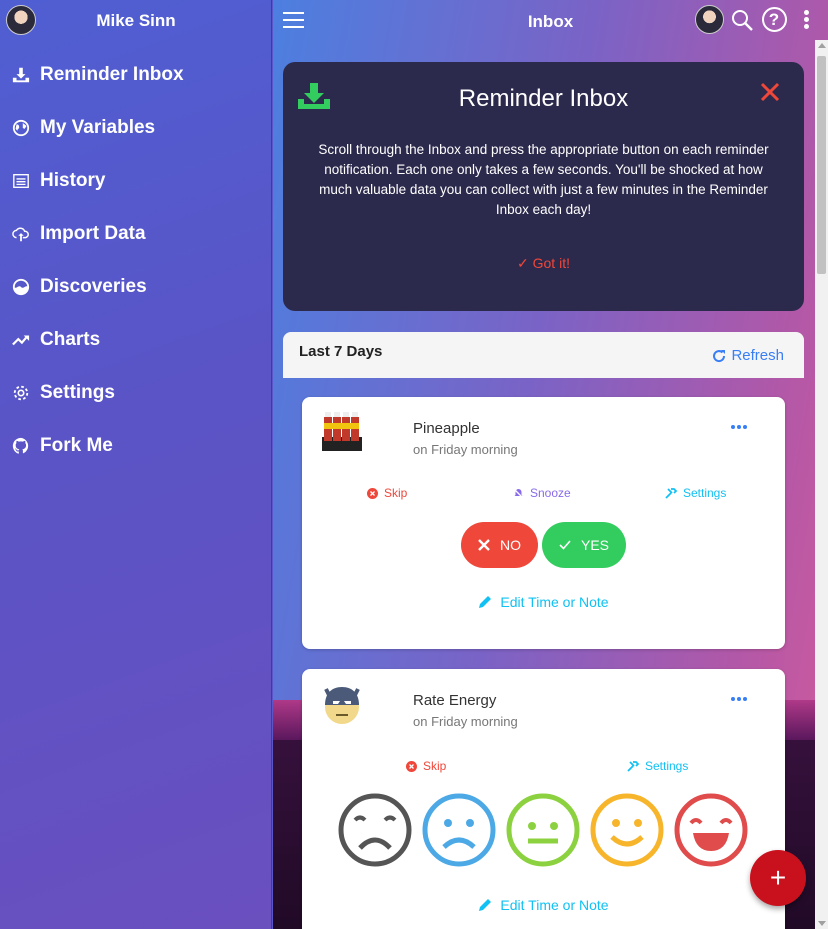 This screenshot has height=929, width=828. I want to click on sidebar-item-label: Reminder Inbox, so click(112, 74).